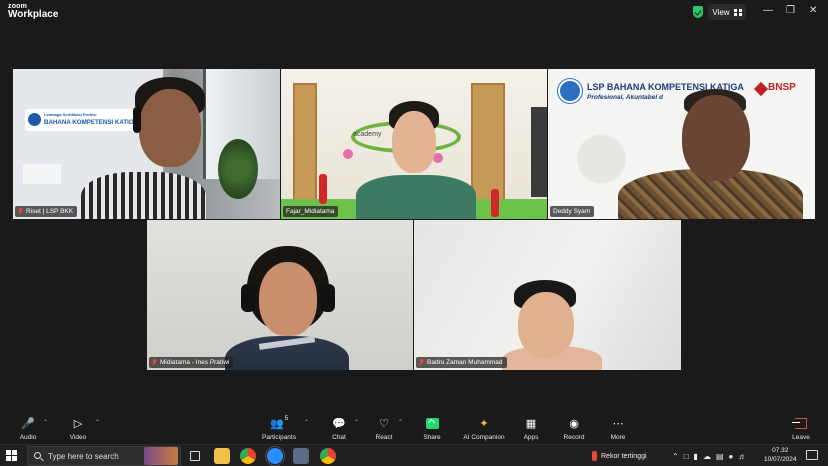 The image size is (828, 466). What do you see at coordinates (11, 455) in the screenshot?
I see `windows-start-icon` at bounding box center [11, 455].